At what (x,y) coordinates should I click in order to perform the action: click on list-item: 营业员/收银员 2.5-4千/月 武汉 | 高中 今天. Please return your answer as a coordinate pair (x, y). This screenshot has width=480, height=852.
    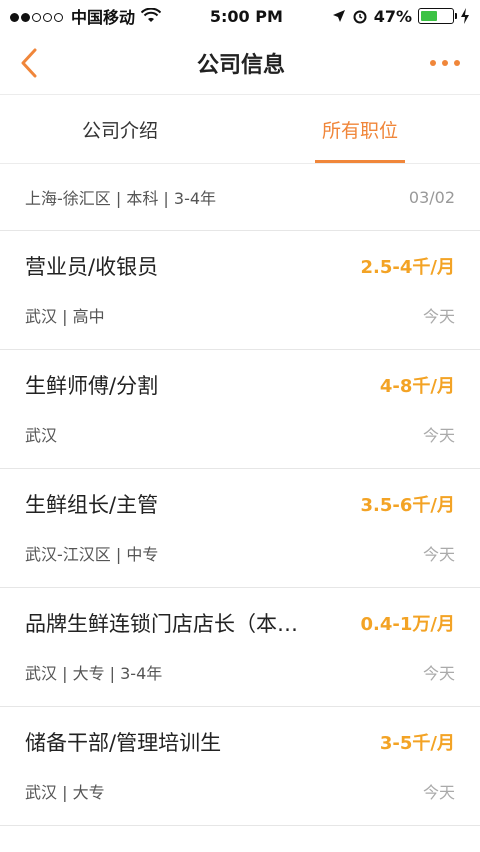
    Looking at the image, I should click on (240, 290).